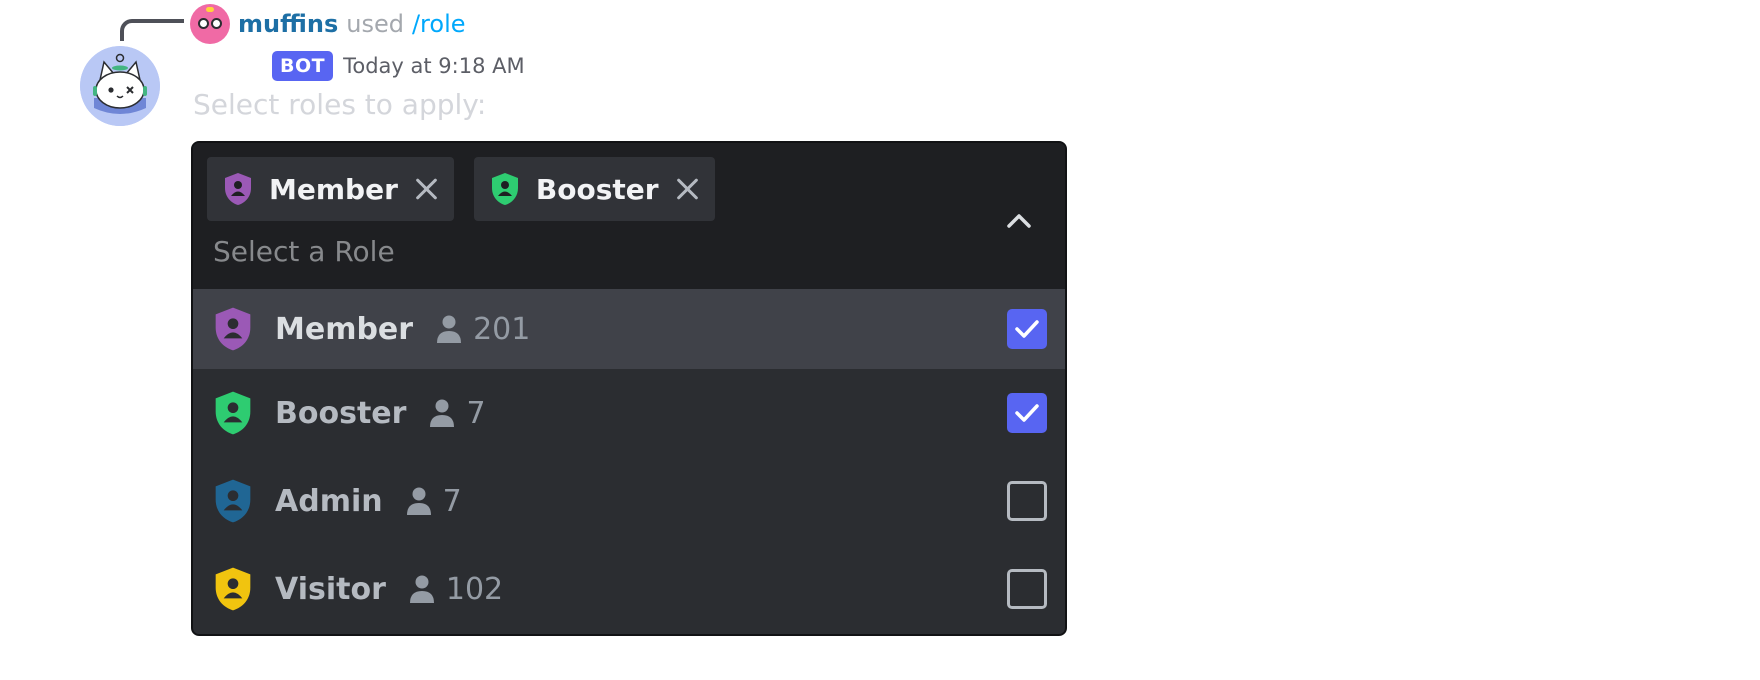  Describe the element at coordinates (288, 24) in the screenshot. I see `reply-username: muffins` at that location.